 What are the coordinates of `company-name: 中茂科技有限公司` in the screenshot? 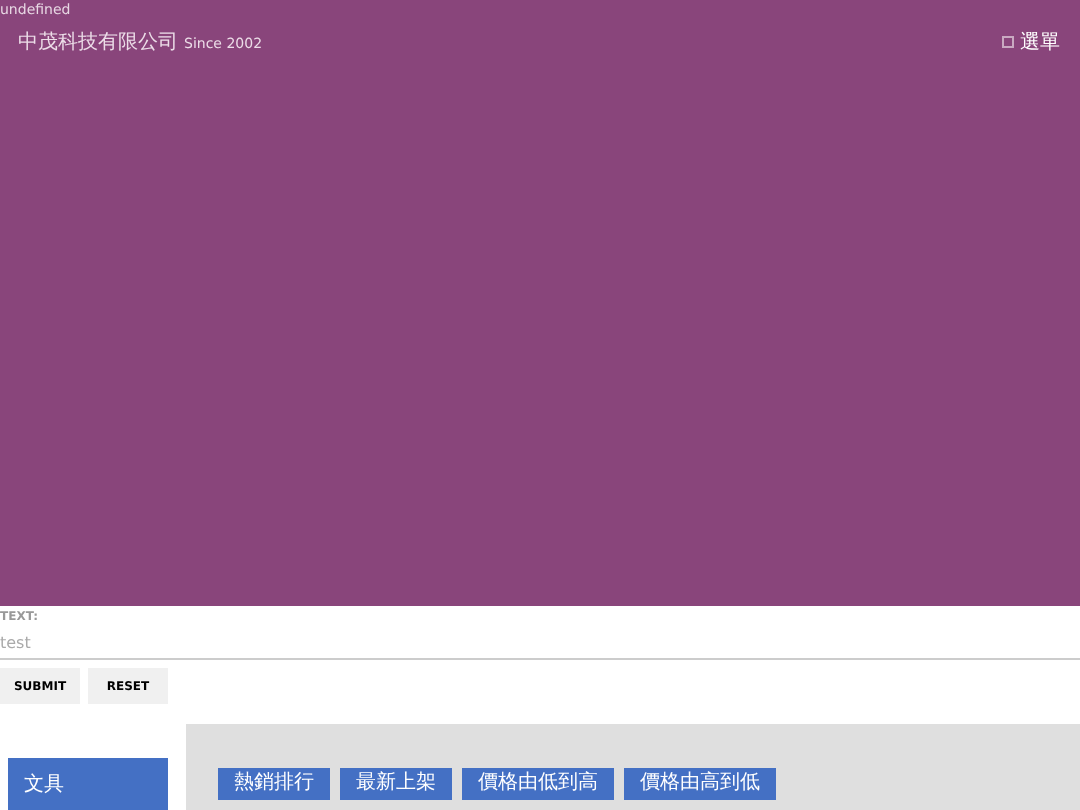 It's located at (98, 42).